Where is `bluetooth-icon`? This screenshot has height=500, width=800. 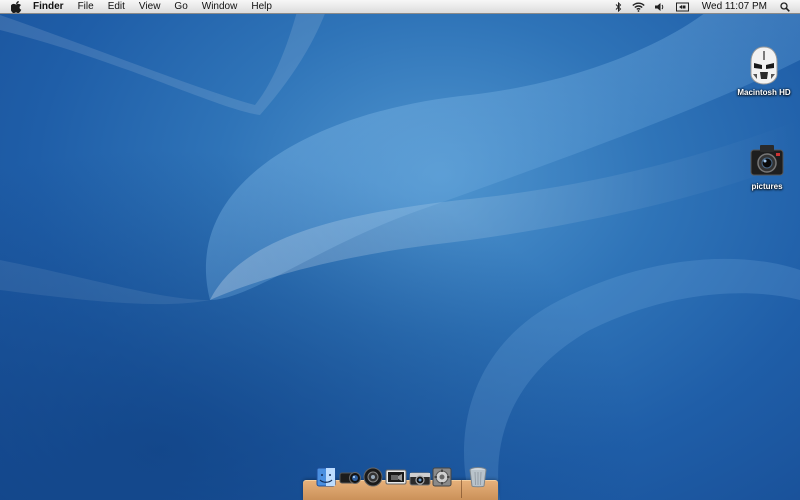 bluetooth-icon is located at coordinates (618, 7).